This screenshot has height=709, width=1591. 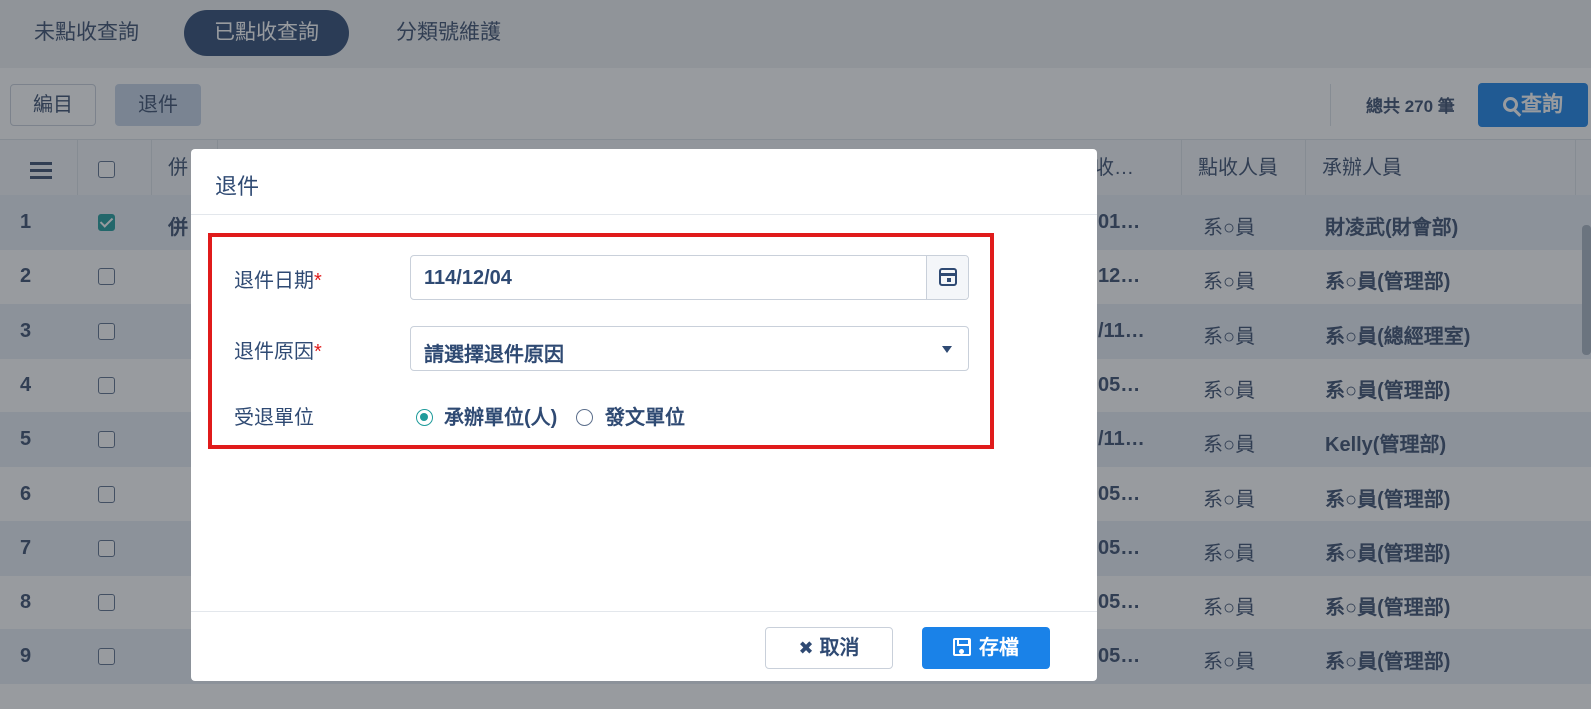 I want to click on chevron-down-icon, so click(x=947, y=349).